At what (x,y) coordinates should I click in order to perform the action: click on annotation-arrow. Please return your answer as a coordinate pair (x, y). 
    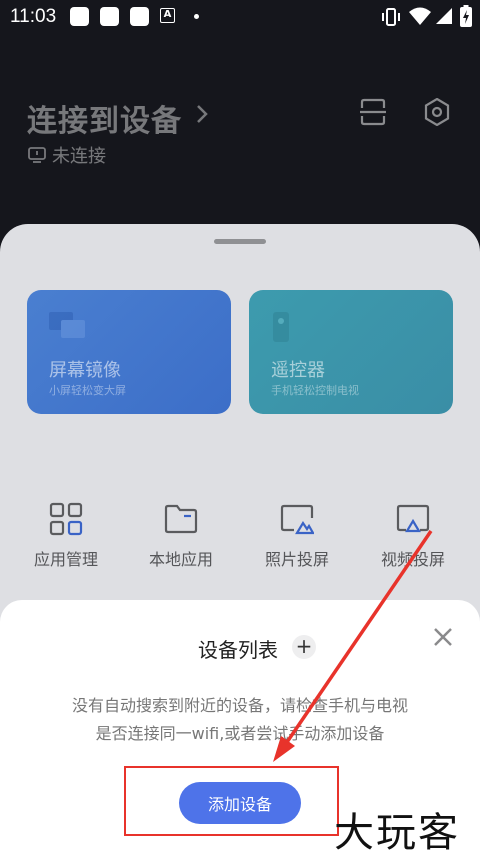
    Looking at the image, I should click on (353, 646).